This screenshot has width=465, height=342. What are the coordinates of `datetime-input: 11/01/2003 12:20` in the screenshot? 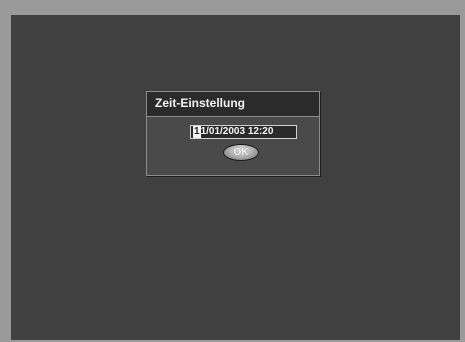 It's located at (243, 132).